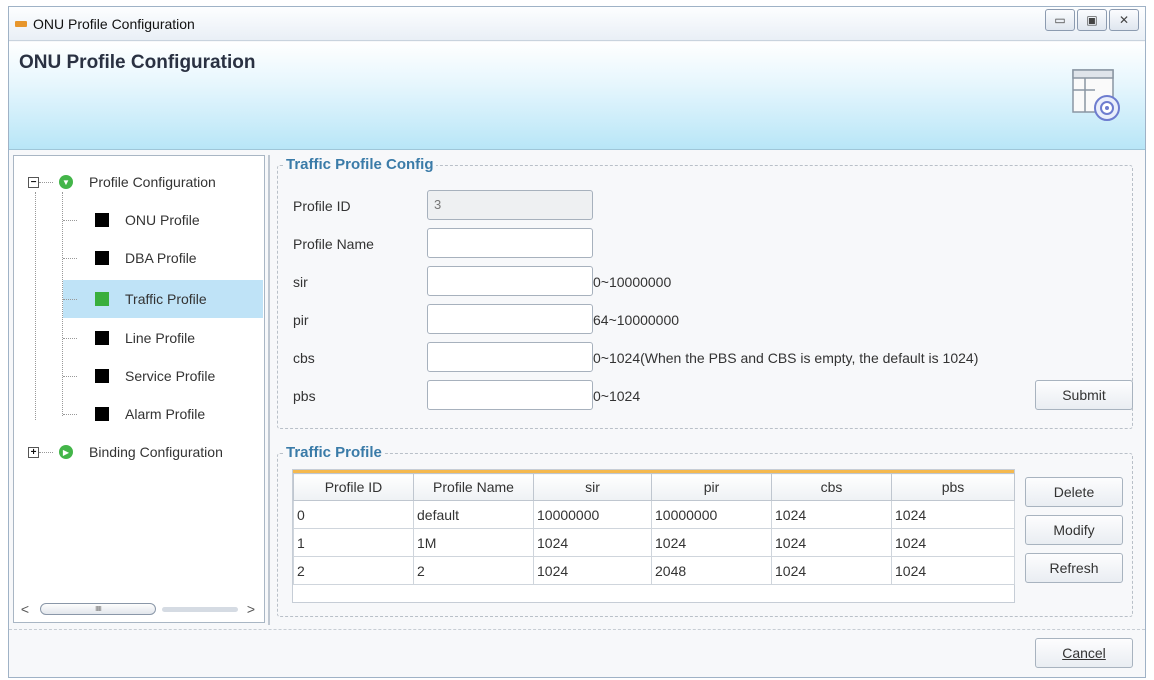  Describe the element at coordinates (152, 182) in the screenshot. I see `tree-label-profile-configuration: Profile Configuration` at that location.